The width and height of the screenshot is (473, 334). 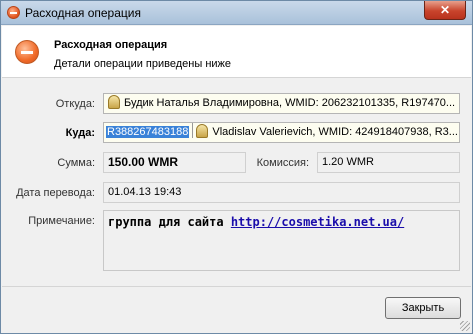 What do you see at coordinates (55, 193) in the screenshot?
I see `date-label: Дата перевода:` at bounding box center [55, 193].